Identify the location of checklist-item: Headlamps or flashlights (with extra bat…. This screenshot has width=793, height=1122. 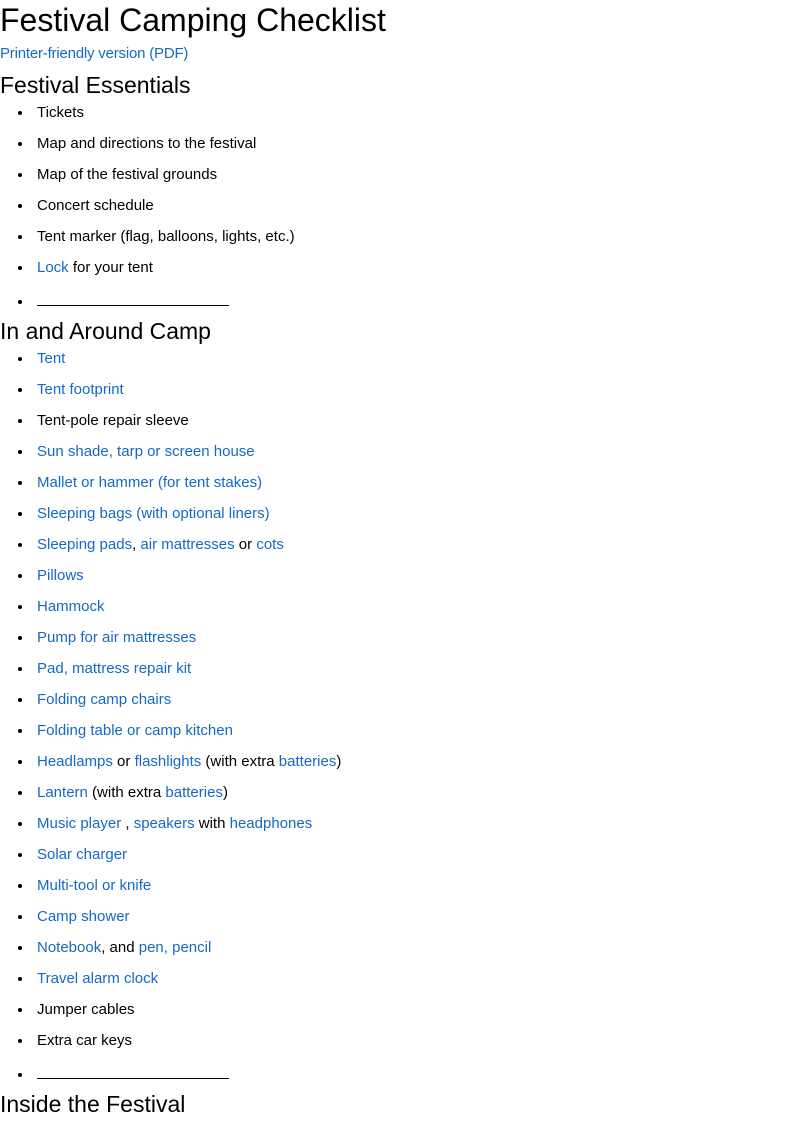
(413, 762).